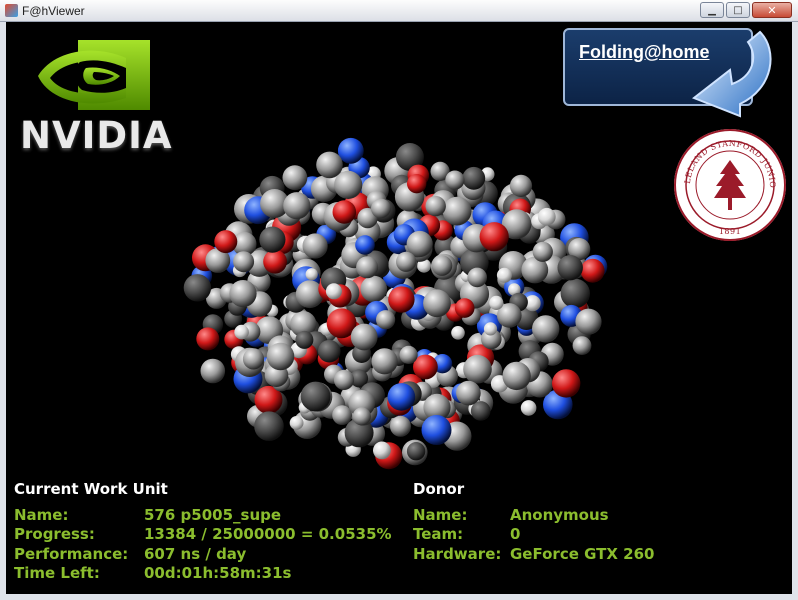  I want to click on nvidia-wordmark: NVIDIA, so click(96, 135).